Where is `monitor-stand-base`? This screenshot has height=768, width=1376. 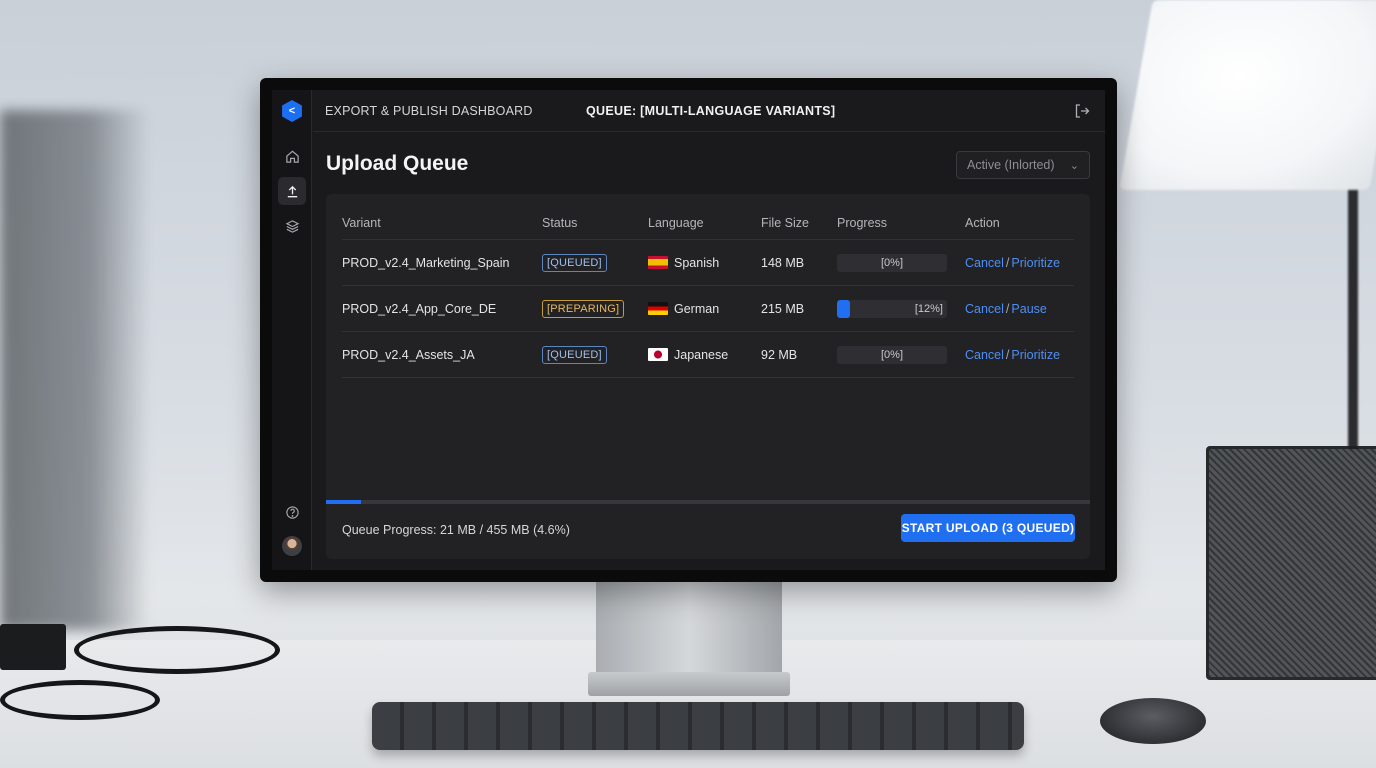
monitor-stand-base is located at coordinates (689, 684).